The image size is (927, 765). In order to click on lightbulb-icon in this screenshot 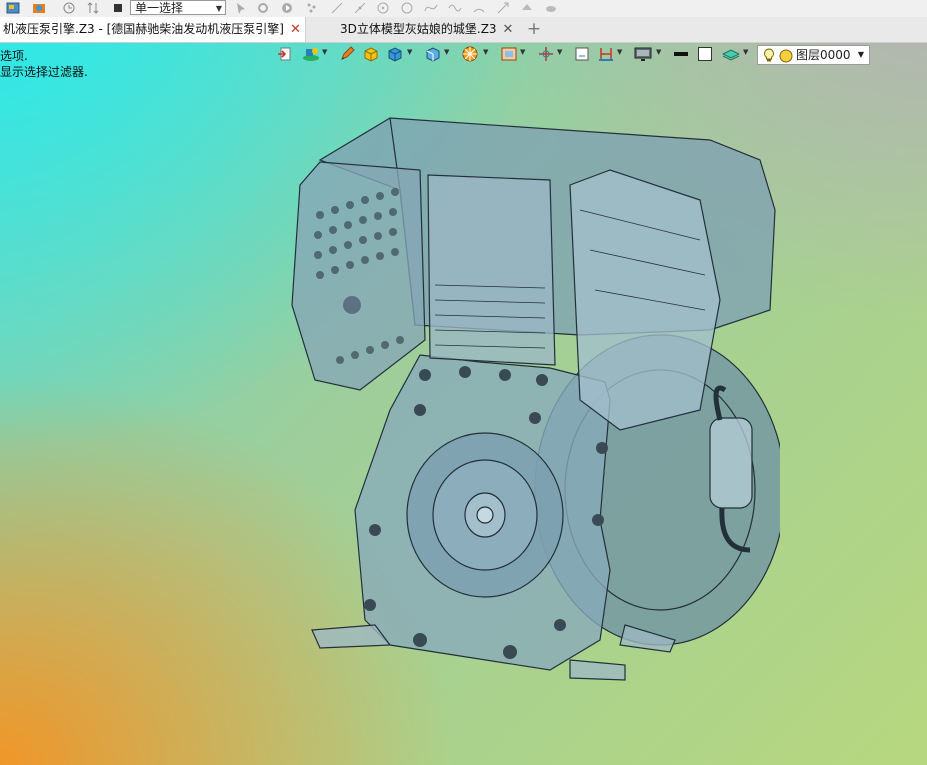, I will do `click(769, 55)`.